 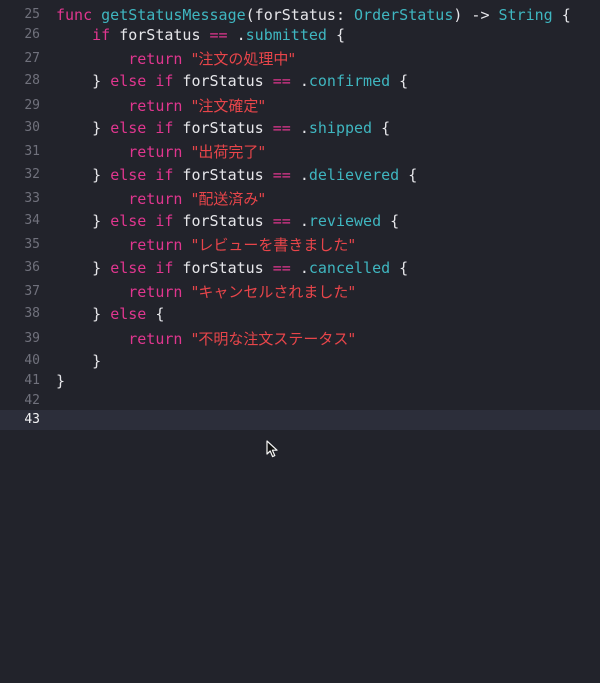 I want to click on code-text: return "注文の処理中", so click(x=175, y=59).